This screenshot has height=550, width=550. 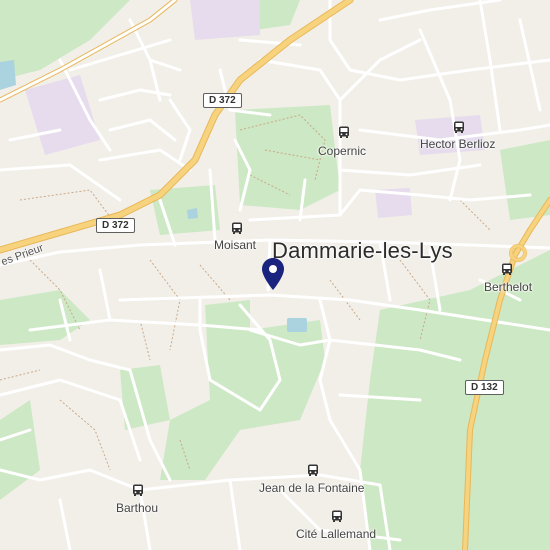 I want to click on bus-stop-label: Barthou, so click(x=137, y=508).